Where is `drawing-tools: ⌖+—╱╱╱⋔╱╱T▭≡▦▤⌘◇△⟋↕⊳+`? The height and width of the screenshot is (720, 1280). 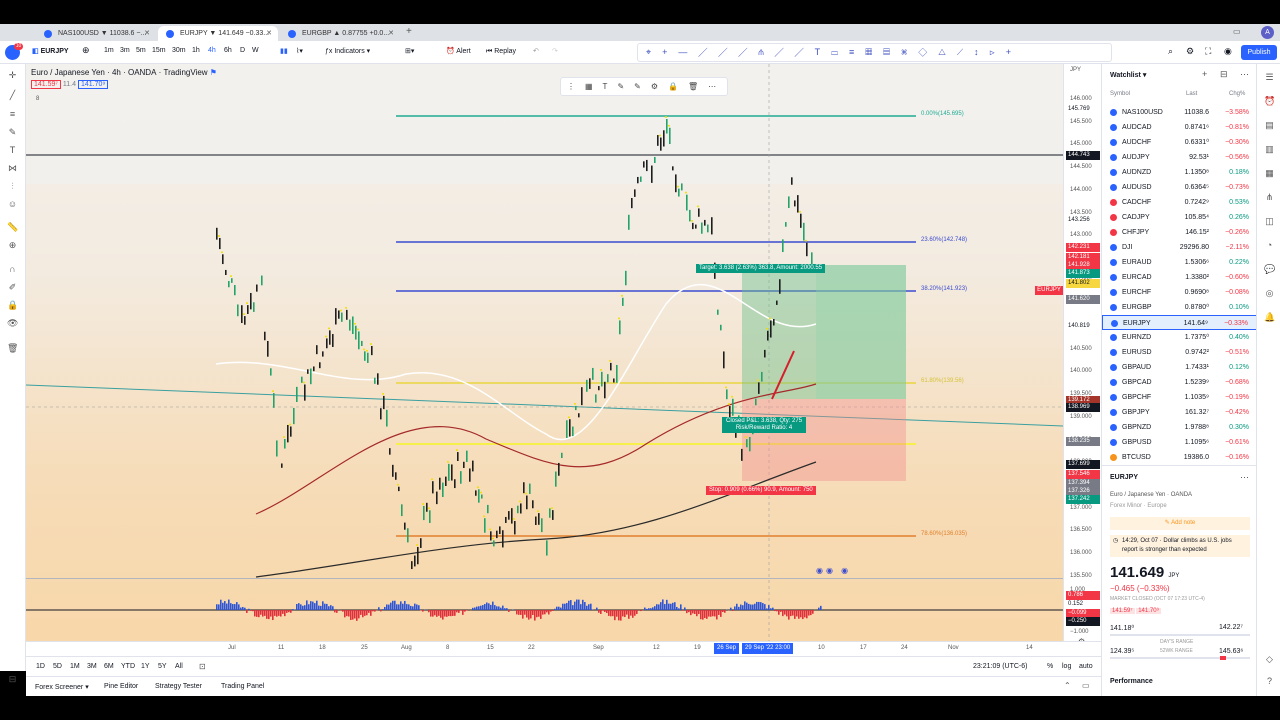
drawing-tools: ⌖+—╱╱╱⋔╱╱T▭≡▦▤⌘◇△⟋↕⊳+ is located at coordinates (876, 53).